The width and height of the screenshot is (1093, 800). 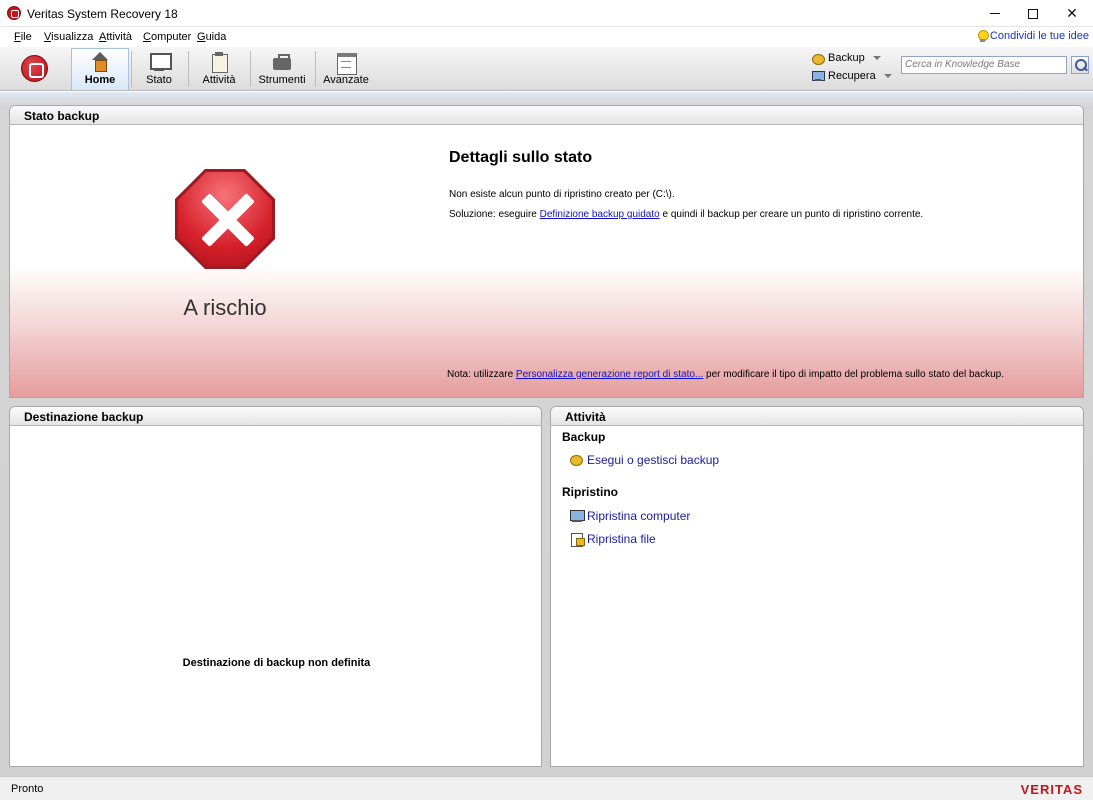 What do you see at coordinates (115, 37) in the screenshot?
I see `menu-attivita: Attività` at bounding box center [115, 37].